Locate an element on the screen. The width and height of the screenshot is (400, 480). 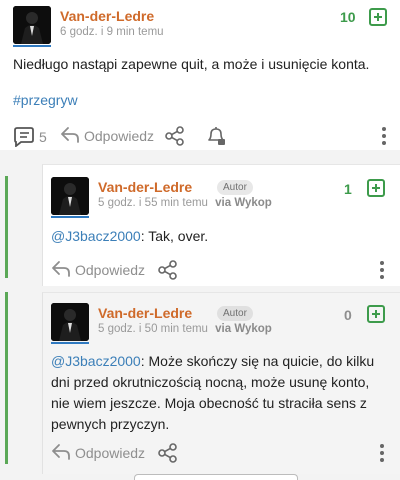
bell-icon is located at coordinates (216, 136).